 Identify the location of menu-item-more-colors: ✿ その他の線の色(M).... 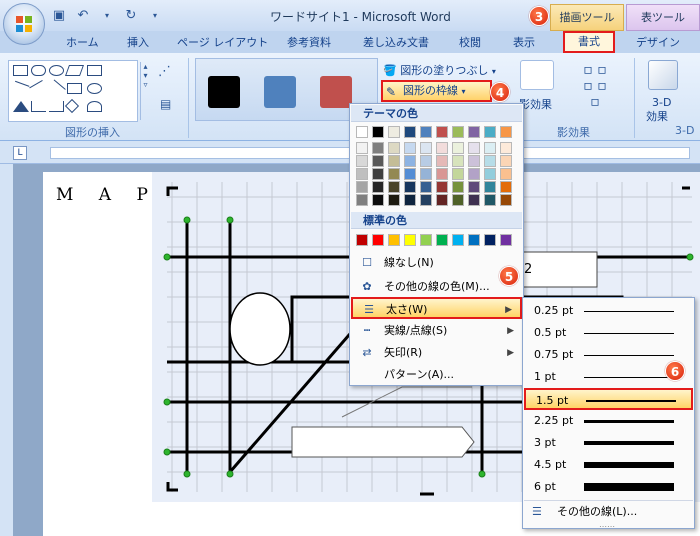
(436, 287).